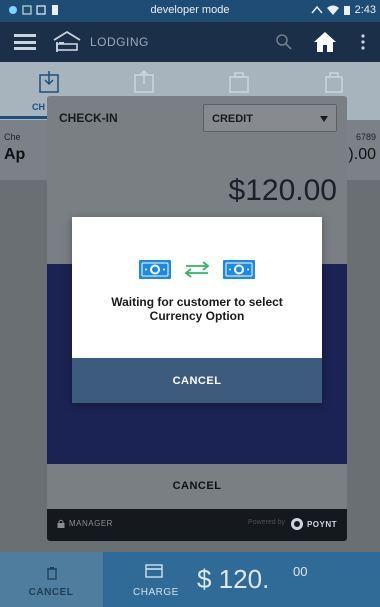 Image resolution: width=380 pixels, height=607 pixels. I want to click on dialog-message-line2: Currency Option, so click(197, 316).